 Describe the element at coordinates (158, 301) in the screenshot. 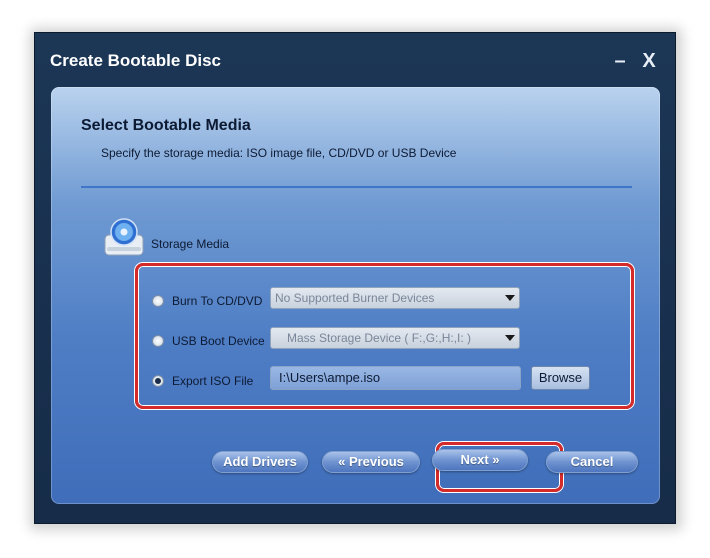

I see `burn-cd-dvd-radio` at that location.